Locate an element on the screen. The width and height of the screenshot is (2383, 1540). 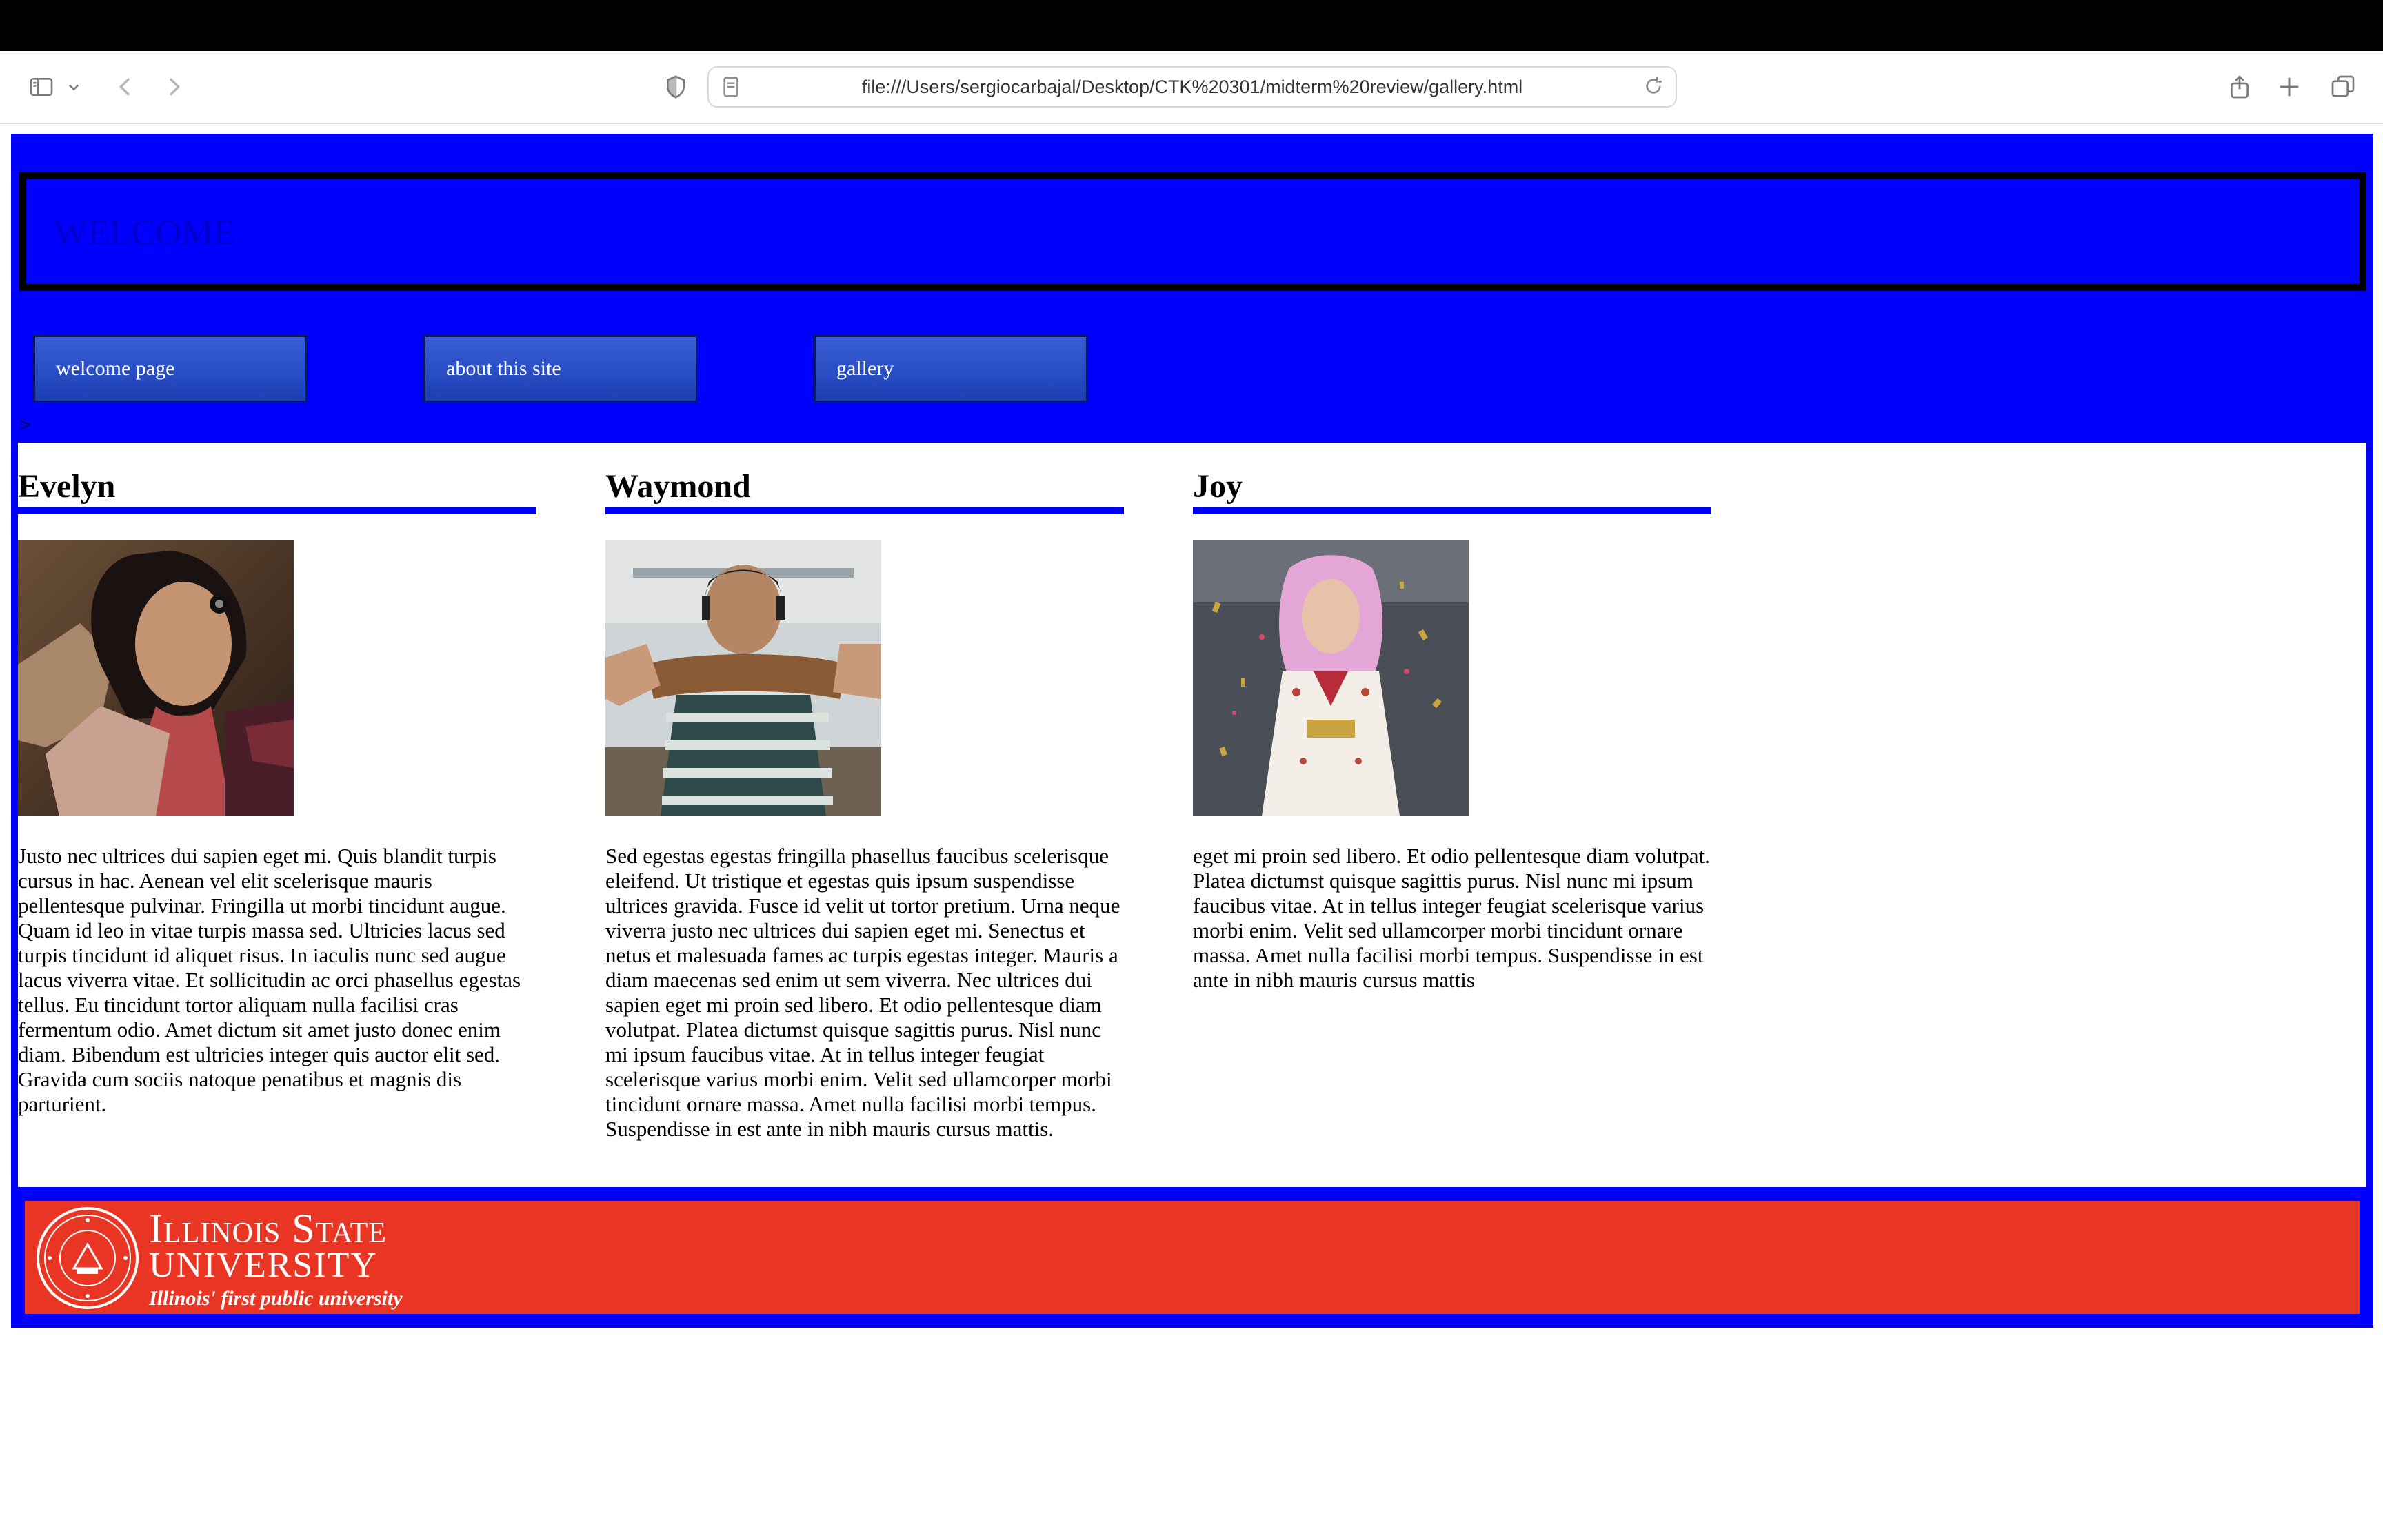
tab-overview-icon is located at coordinates (2343, 87).